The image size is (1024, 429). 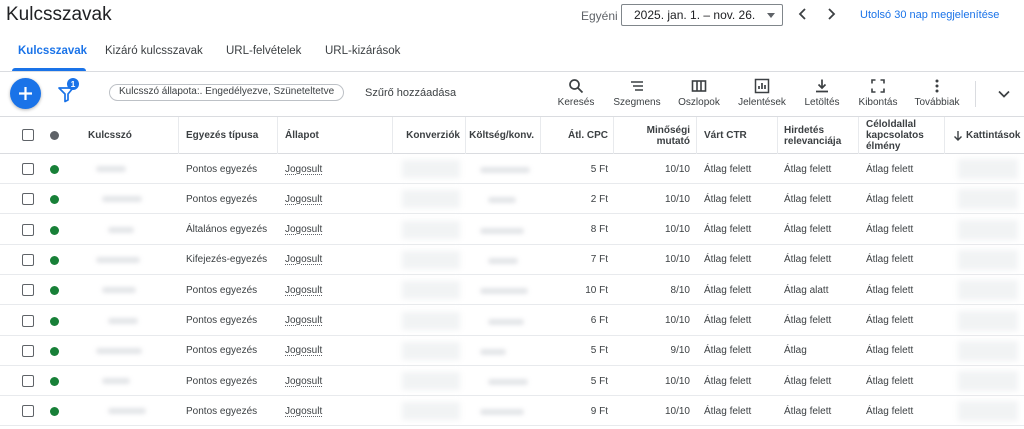 I want to click on chevron-down-icon, so click(x=1004, y=94).